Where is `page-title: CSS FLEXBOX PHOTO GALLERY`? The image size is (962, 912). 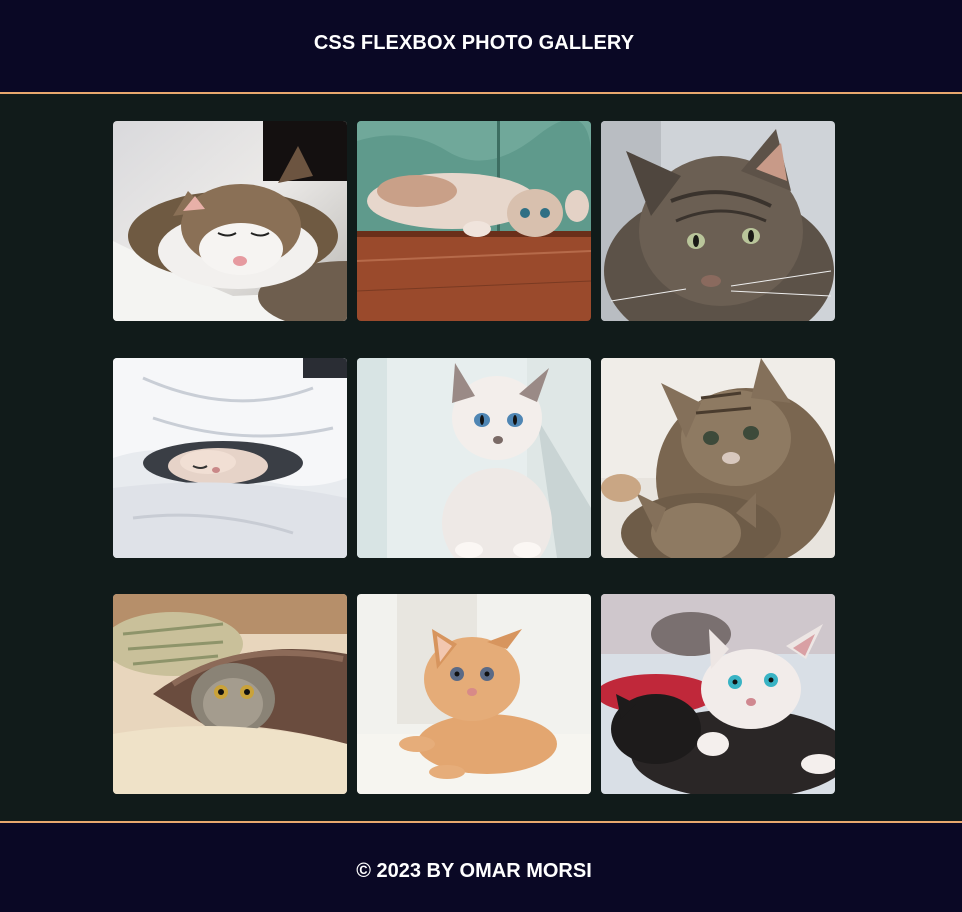 page-title: CSS FLEXBOX PHOTO GALLERY is located at coordinates (474, 43).